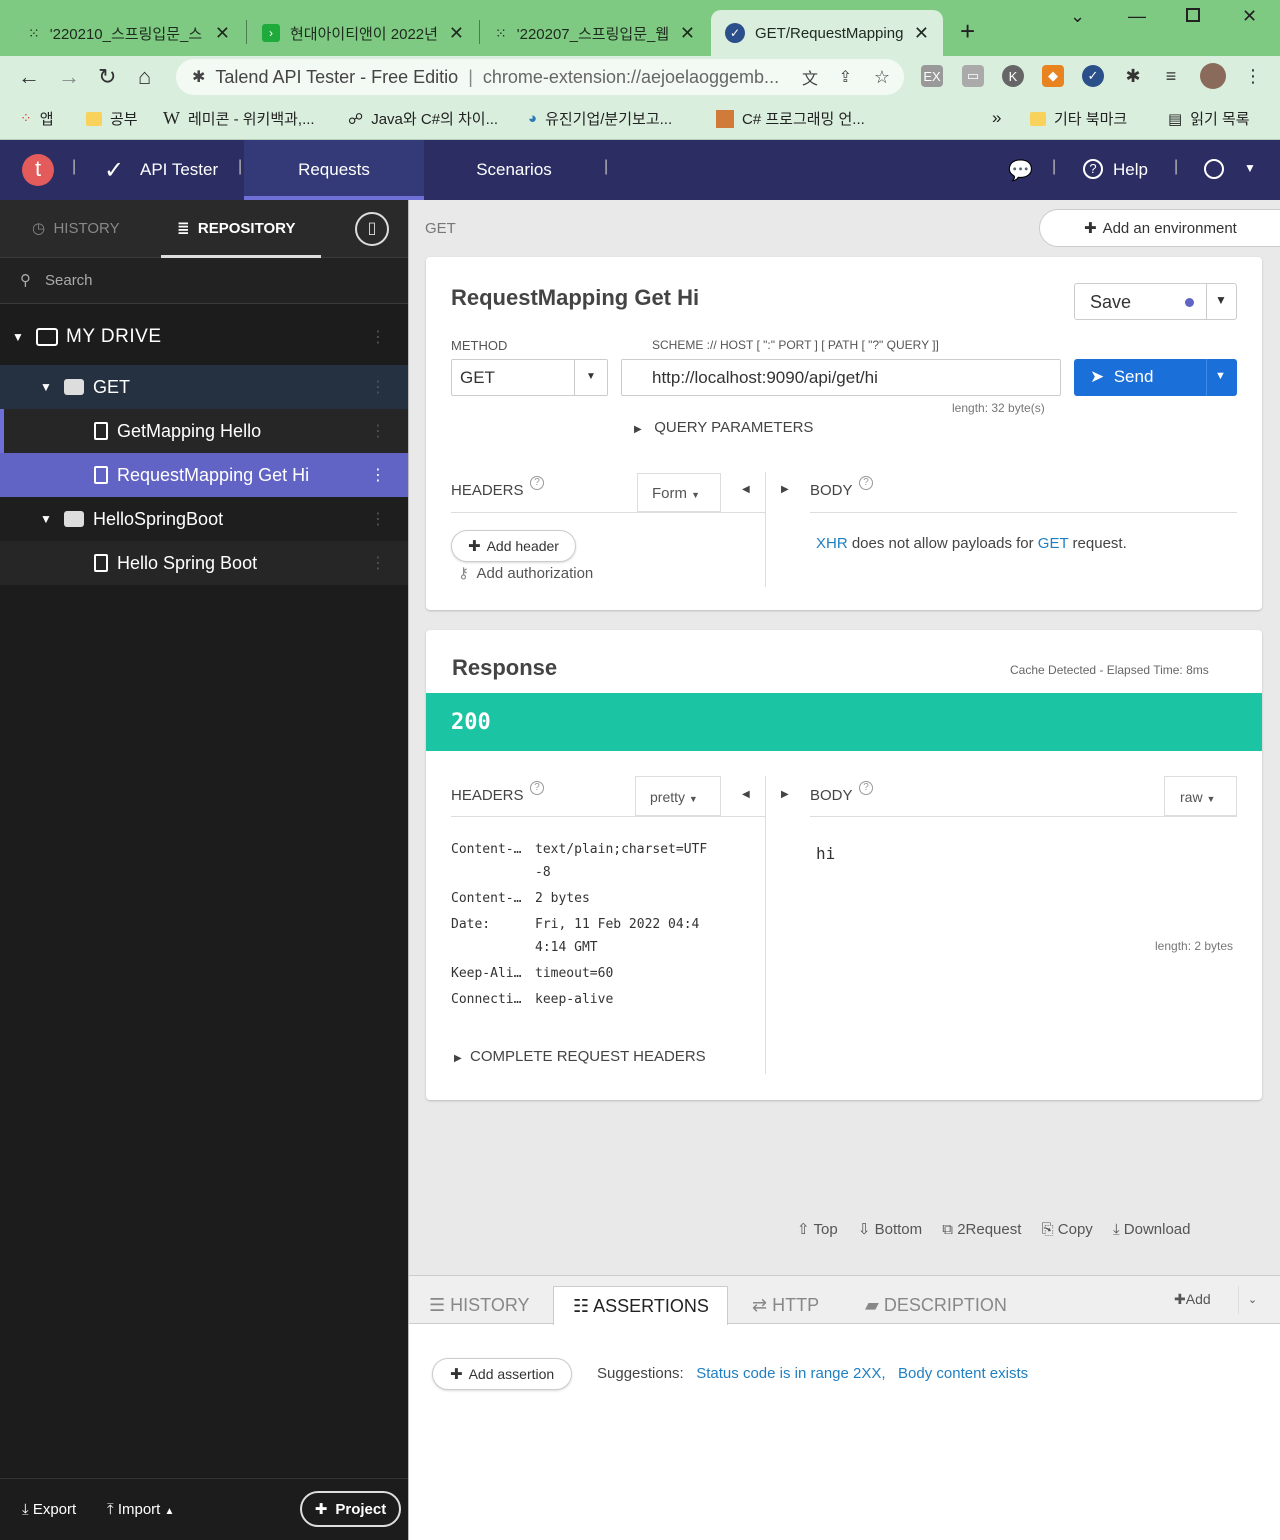 The height and width of the screenshot is (1540, 1280). I want to click on reload-icon: ↻, so click(107, 77).